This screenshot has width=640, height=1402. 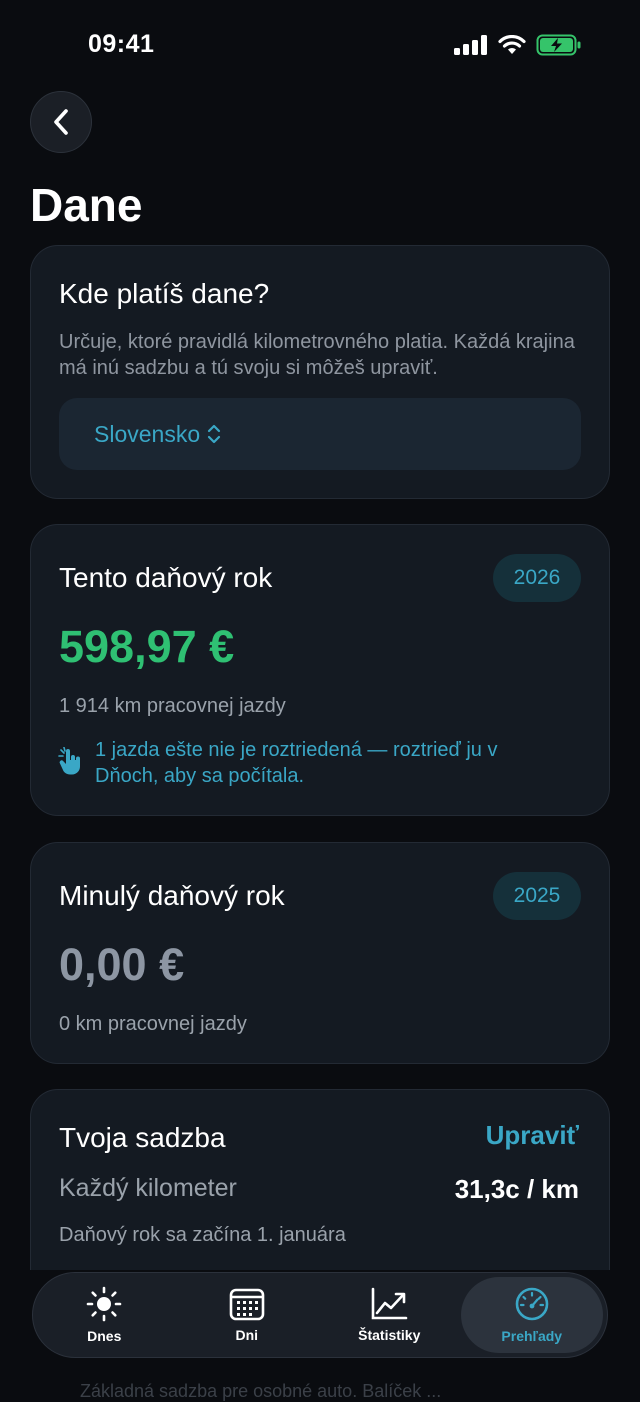 I want to click on tab-dni: Dni, so click(x=247, y=1315).